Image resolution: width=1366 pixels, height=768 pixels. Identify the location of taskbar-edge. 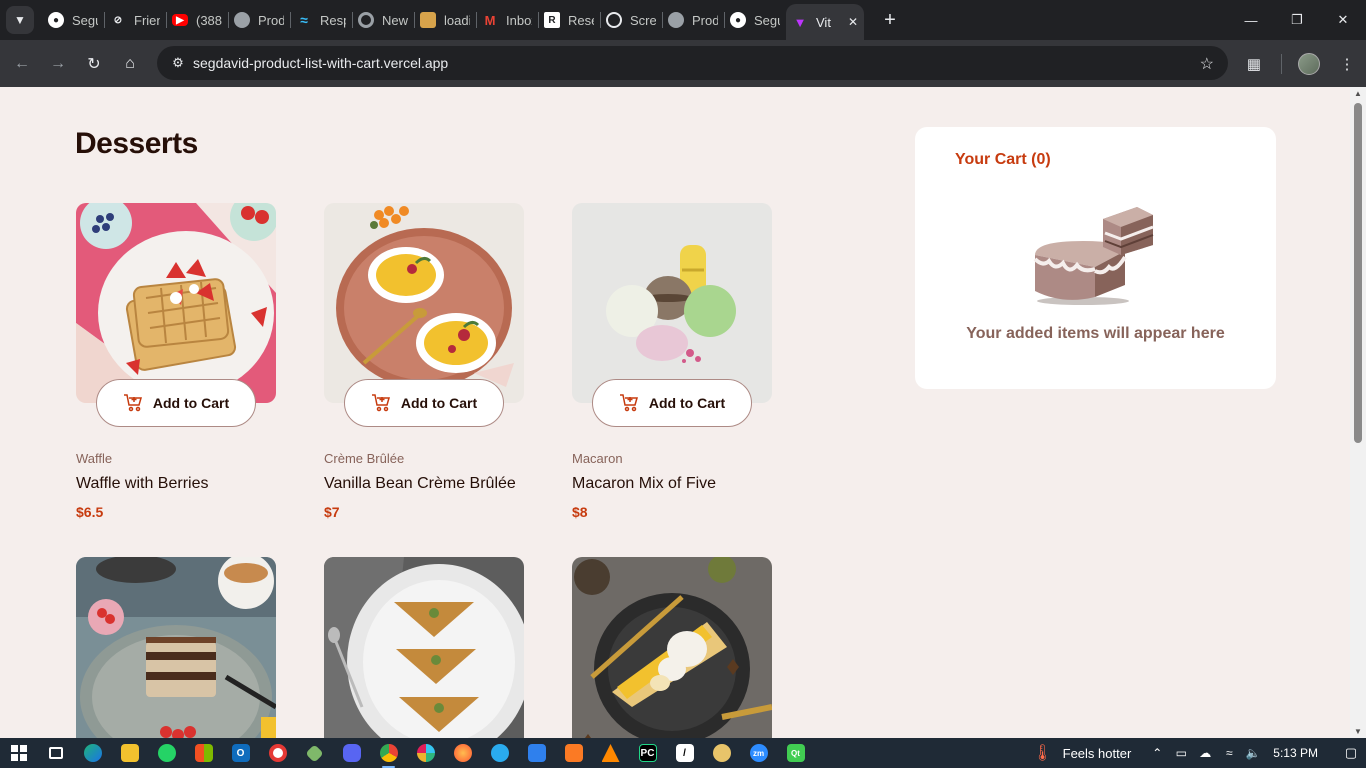
(92, 753).